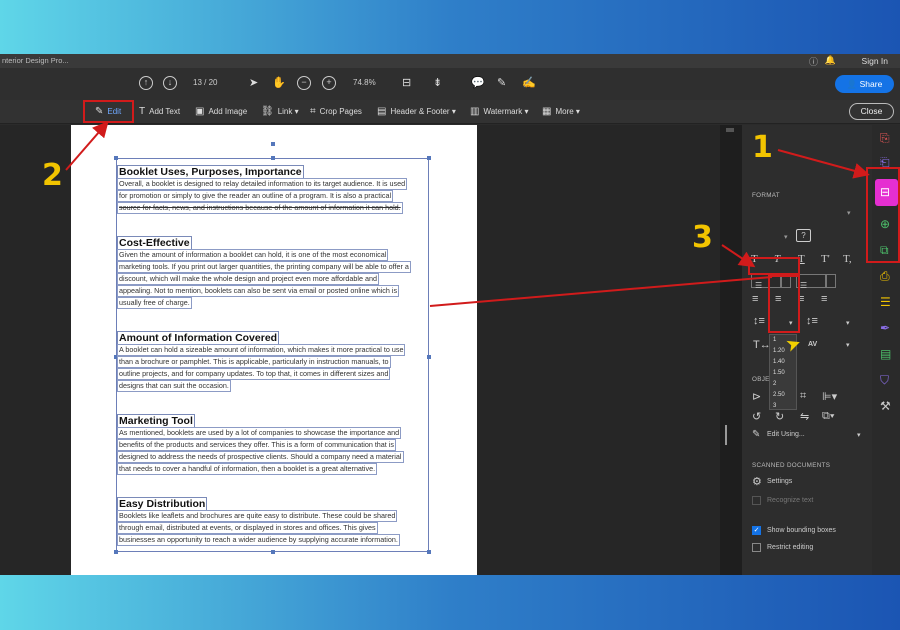 The height and width of the screenshot is (630, 900). Describe the element at coordinates (779, 416) in the screenshot. I see `rotate-cw-icon: ↻` at that location.